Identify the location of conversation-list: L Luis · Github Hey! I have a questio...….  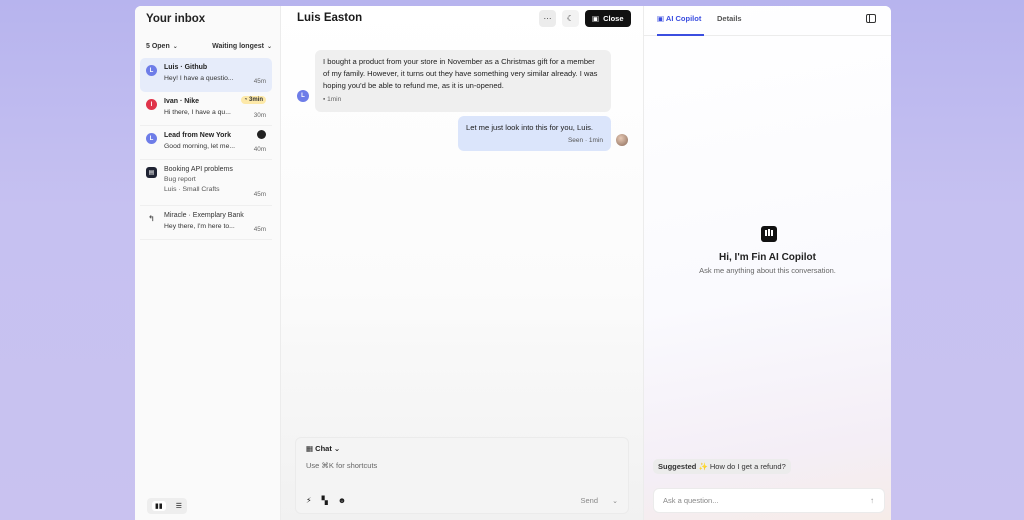
(206, 149).